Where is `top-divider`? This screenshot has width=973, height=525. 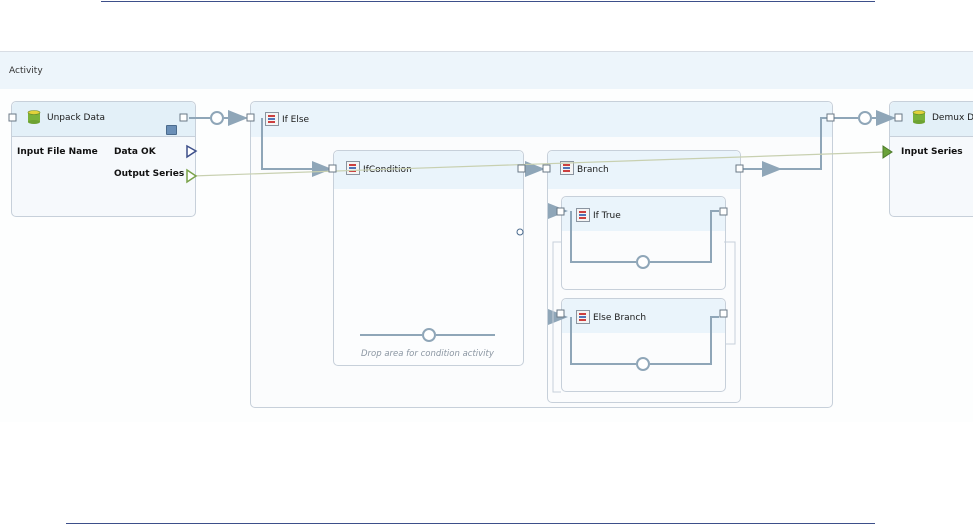 top-divider is located at coordinates (488, 1).